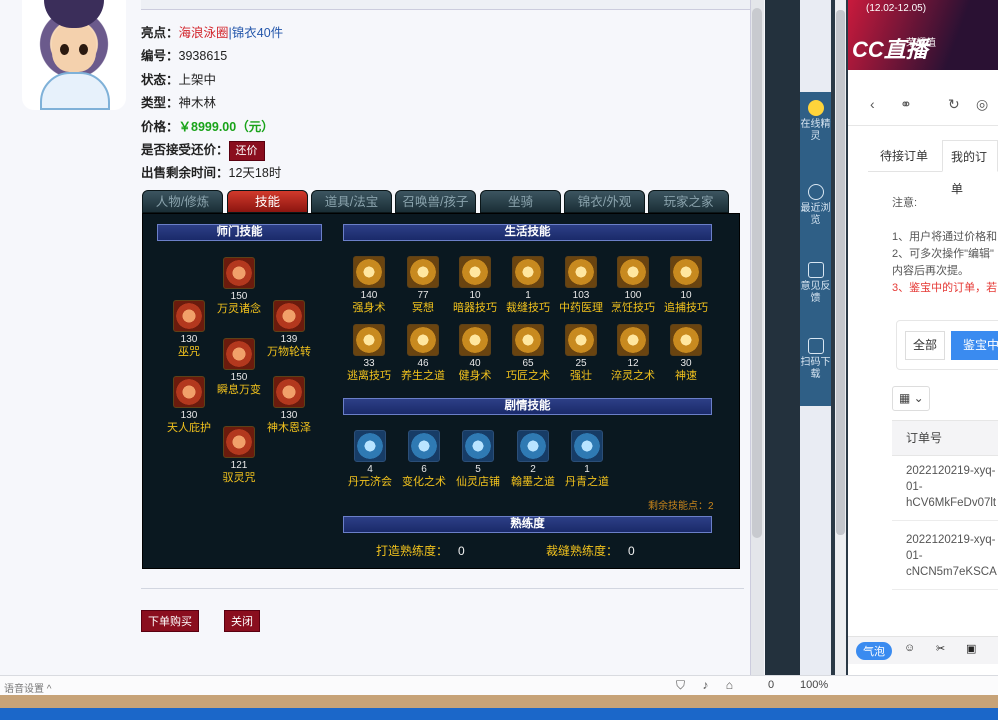  I want to click on life-skill: 46 养生之道, so click(423, 353).